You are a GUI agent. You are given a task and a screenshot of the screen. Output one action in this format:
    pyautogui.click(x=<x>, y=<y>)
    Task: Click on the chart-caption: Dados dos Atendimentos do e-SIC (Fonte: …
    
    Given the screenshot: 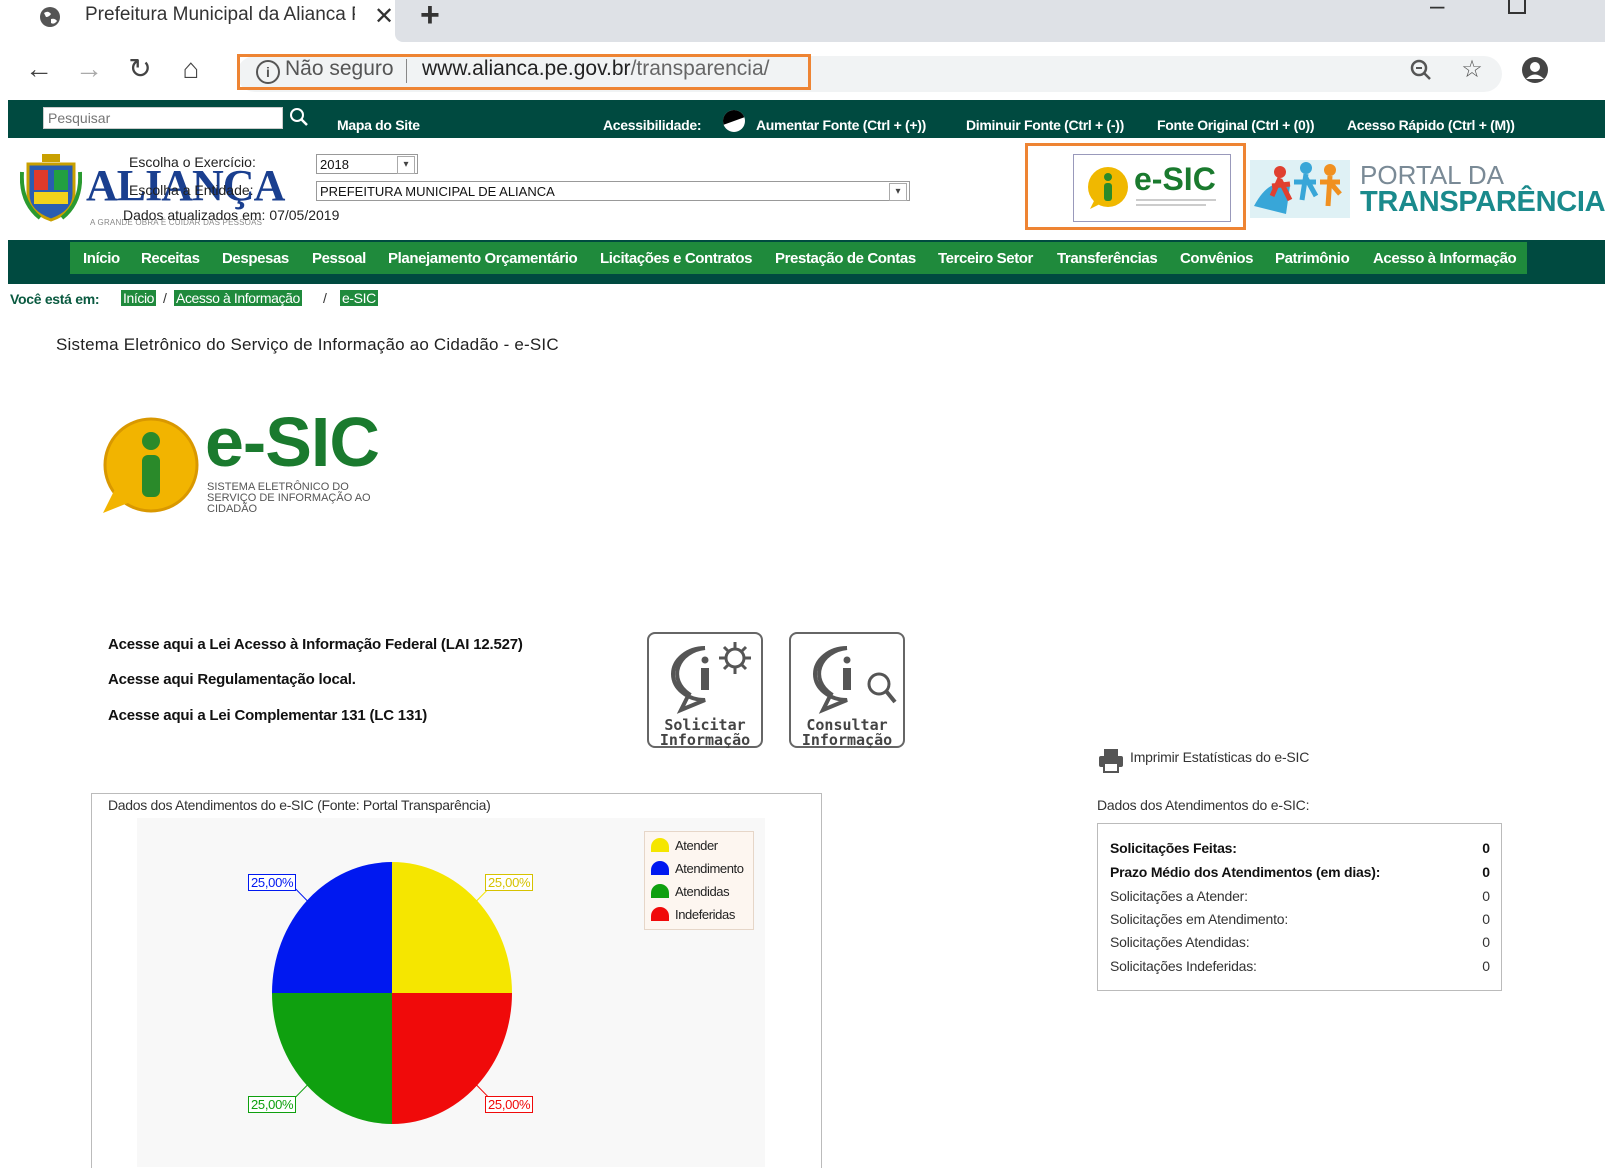 What is the action you would take?
    pyautogui.click(x=299, y=805)
    